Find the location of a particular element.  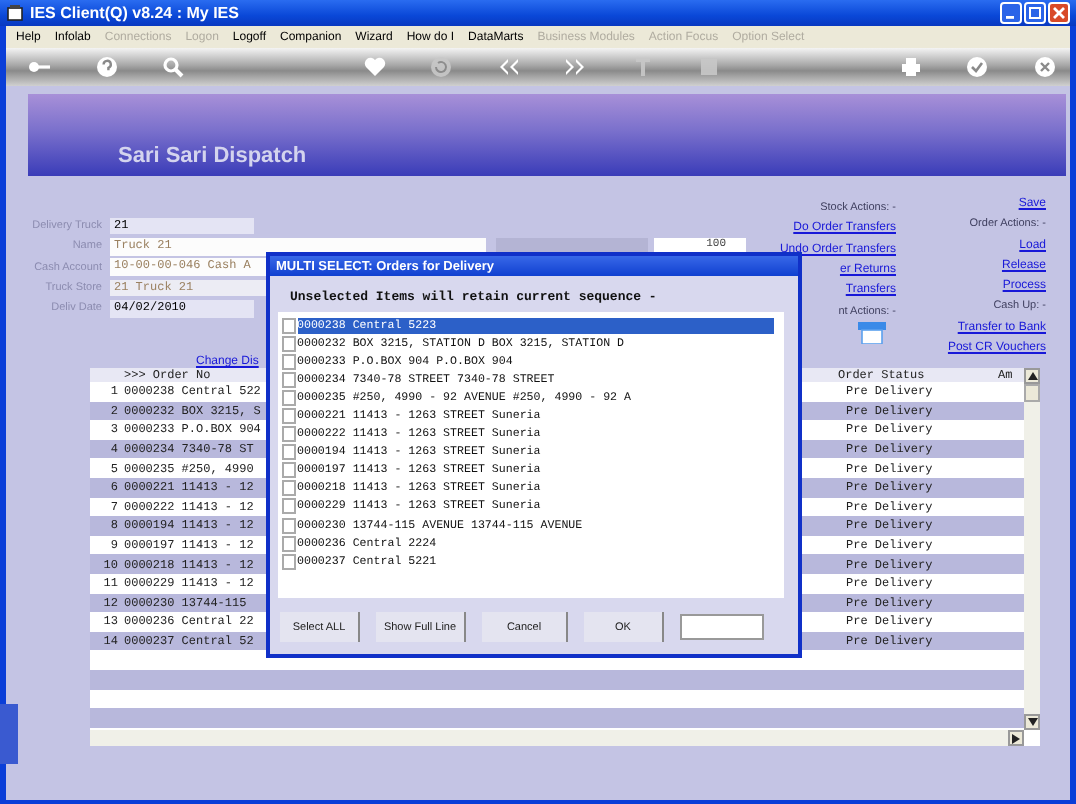

search-icon is located at coordinates (173, 67).